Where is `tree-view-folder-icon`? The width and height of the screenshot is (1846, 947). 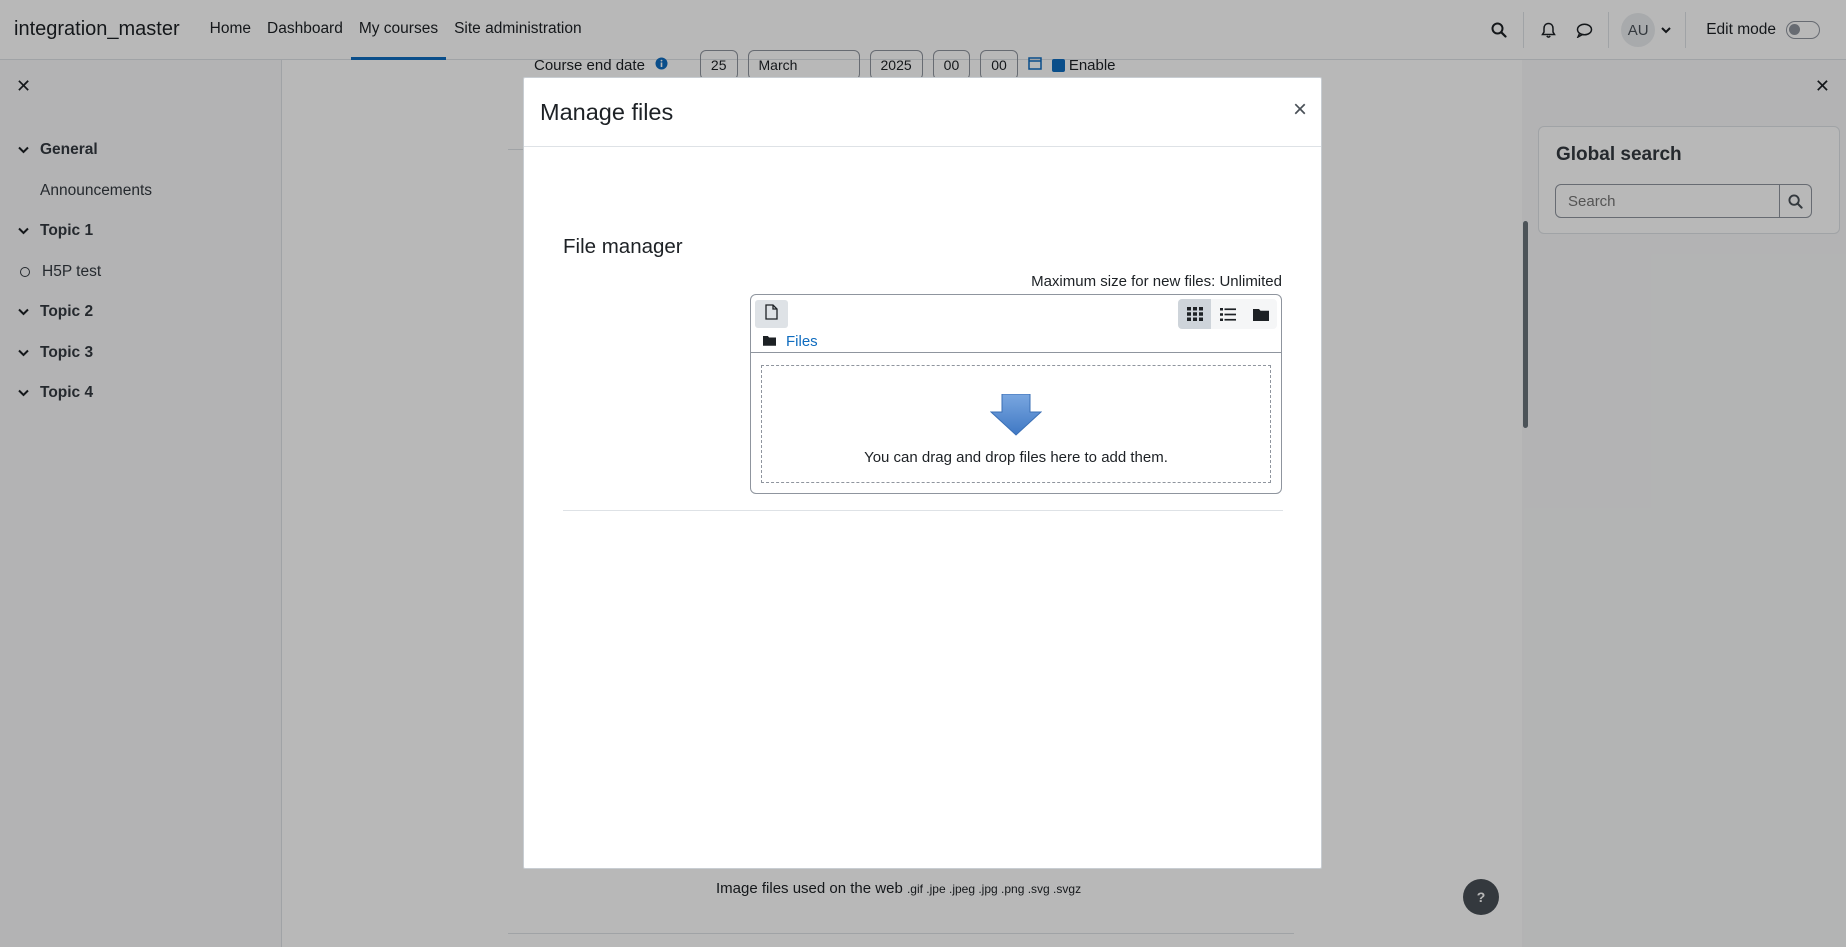
tree-view-folder-icon is located at coordinates (1260, 314).